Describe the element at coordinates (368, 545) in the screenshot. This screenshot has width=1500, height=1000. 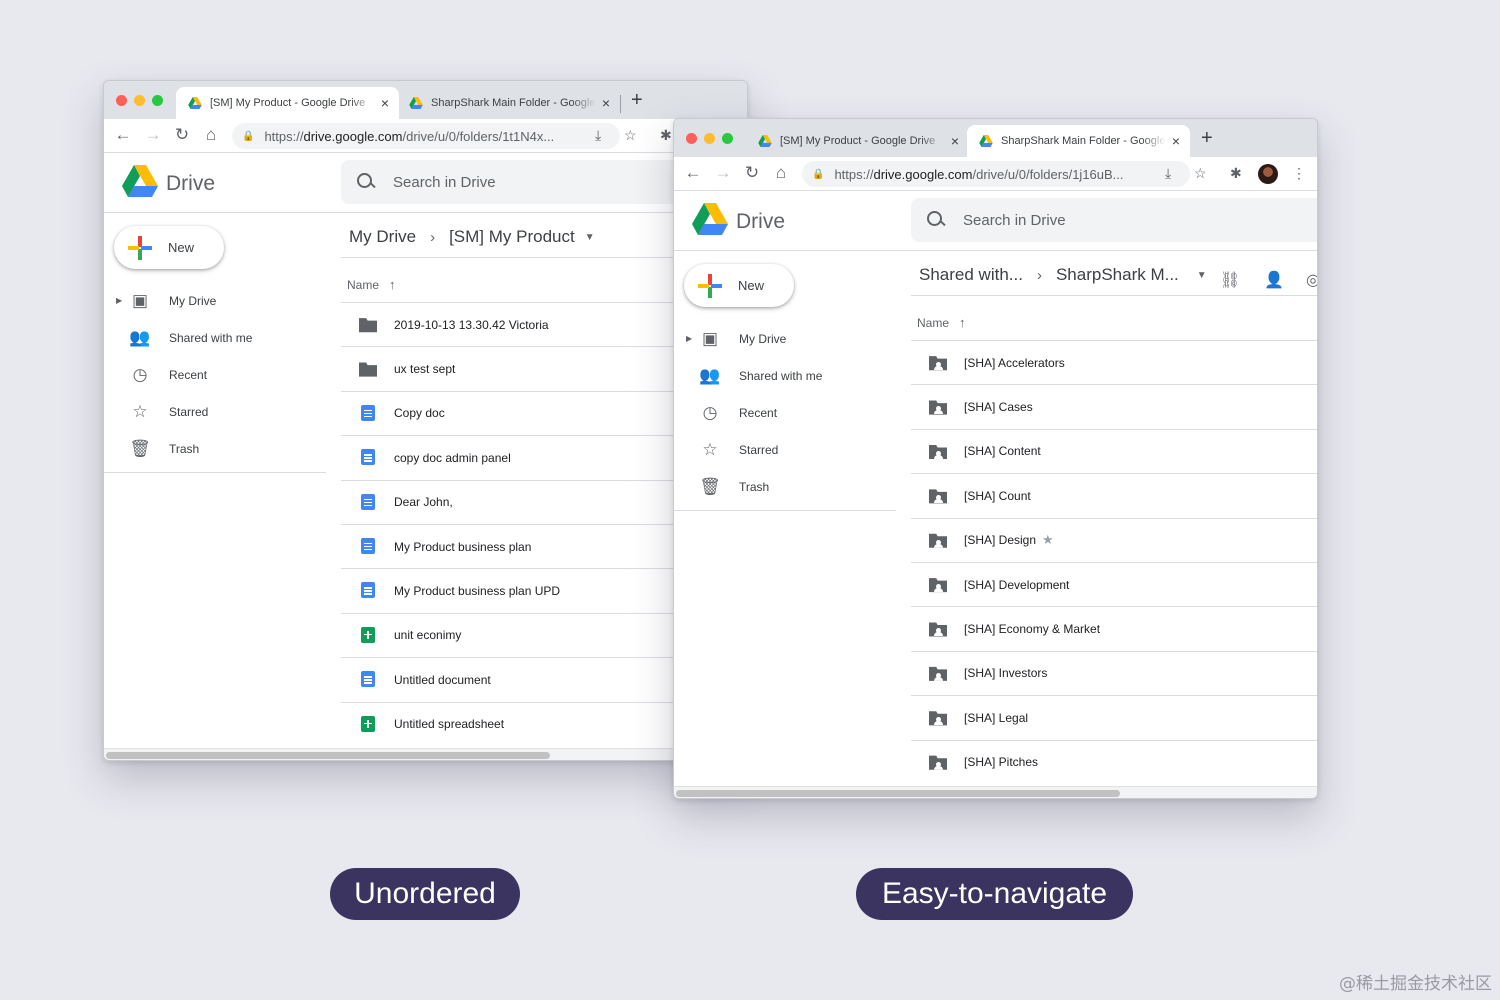
I see `google-doc-icon` at that location.